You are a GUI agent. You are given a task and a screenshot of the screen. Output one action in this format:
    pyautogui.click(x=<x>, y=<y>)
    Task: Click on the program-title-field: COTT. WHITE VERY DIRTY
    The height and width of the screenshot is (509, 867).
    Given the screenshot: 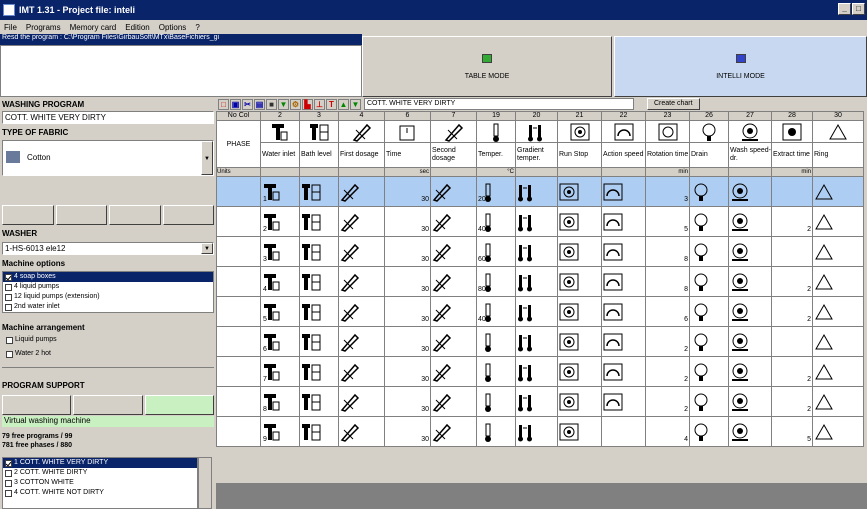 What is the action you would take?
    pyautogui.click(x=499, y=104)
    